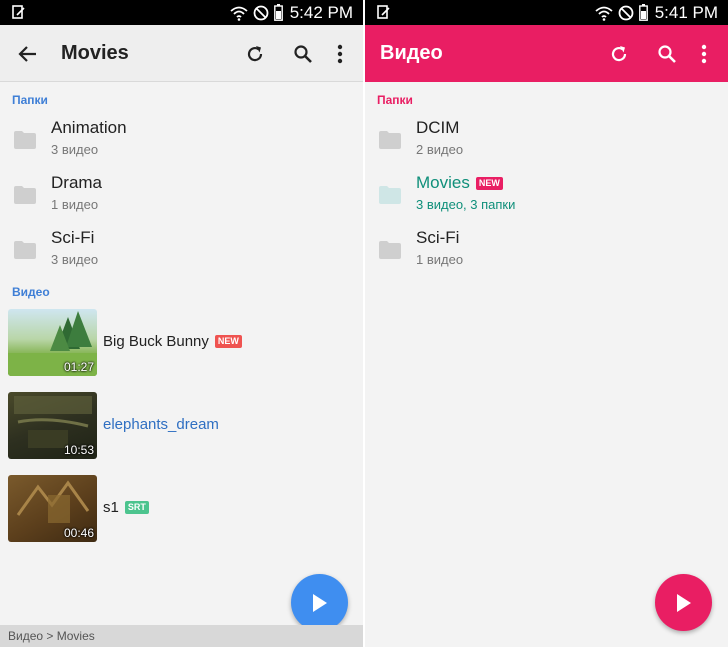 The height and width of the screenshot is (647, 728). Describe the element at coordinates (95, 53) in the screenshot. I see `toolbar-title: Movies` at that location.